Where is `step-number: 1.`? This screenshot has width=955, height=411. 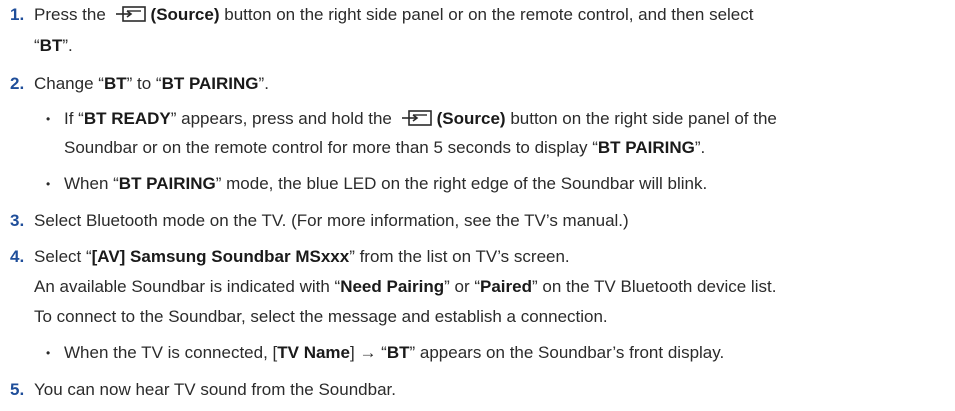 step-number: 1. is located at coordinates (17, 14).